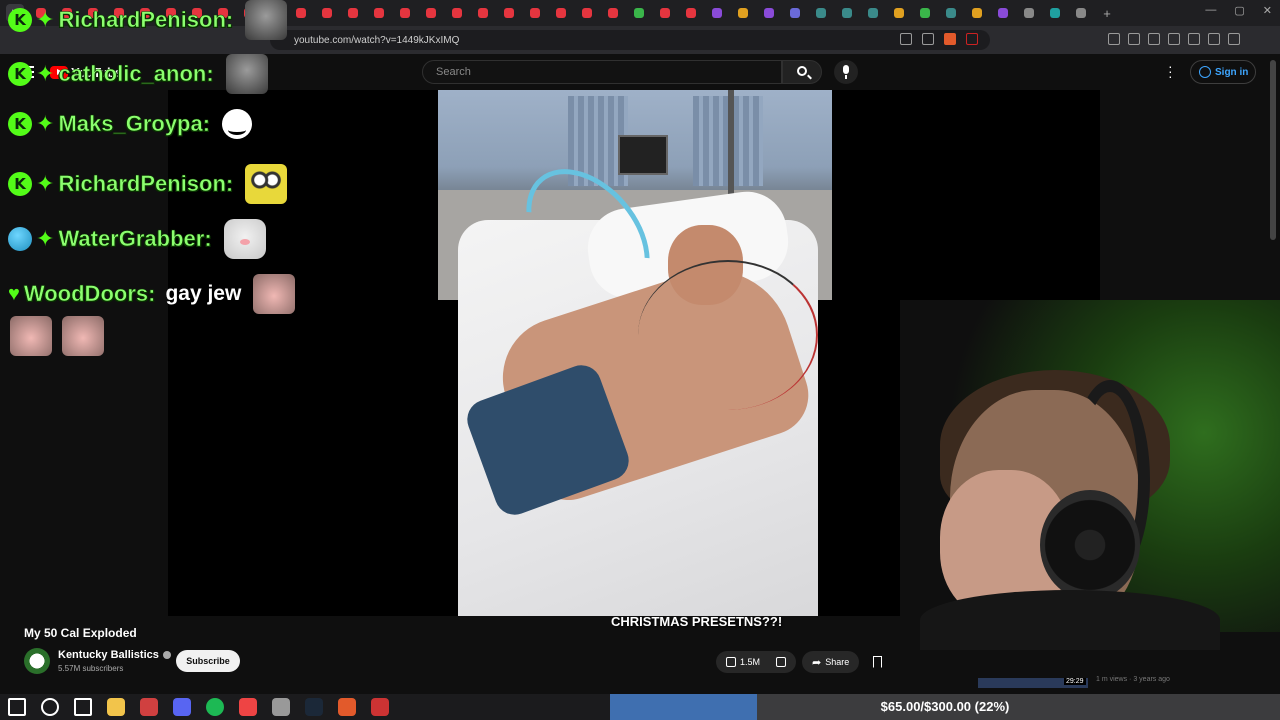 Image resolution: width=1280 pixels, height=720 pixels. Describe the element at coordinates (756, 662) in the screenshot. I see `like-button: 1.5M` at that location.